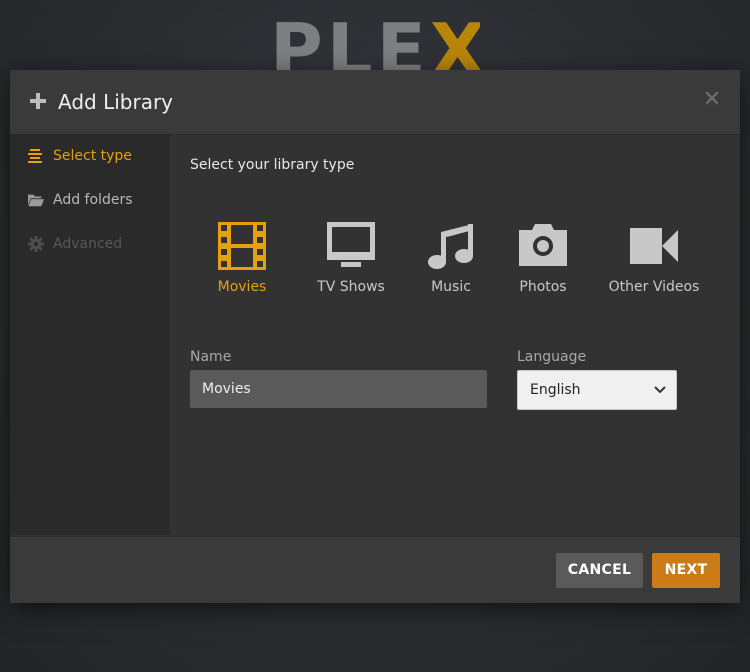 This screenshot has width=750, height=672. What do you see at coordinates (338, 389) in the screenshot?
I see `name-input` at bounding box center [338, 389].